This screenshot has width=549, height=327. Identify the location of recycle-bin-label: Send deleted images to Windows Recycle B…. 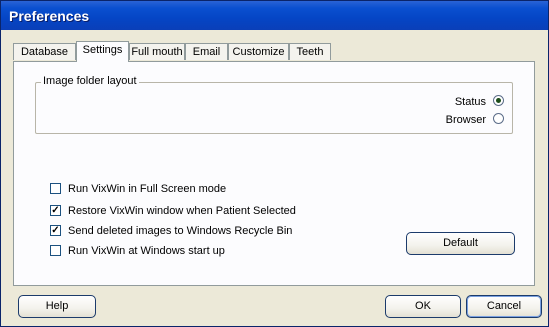
(180, 231).